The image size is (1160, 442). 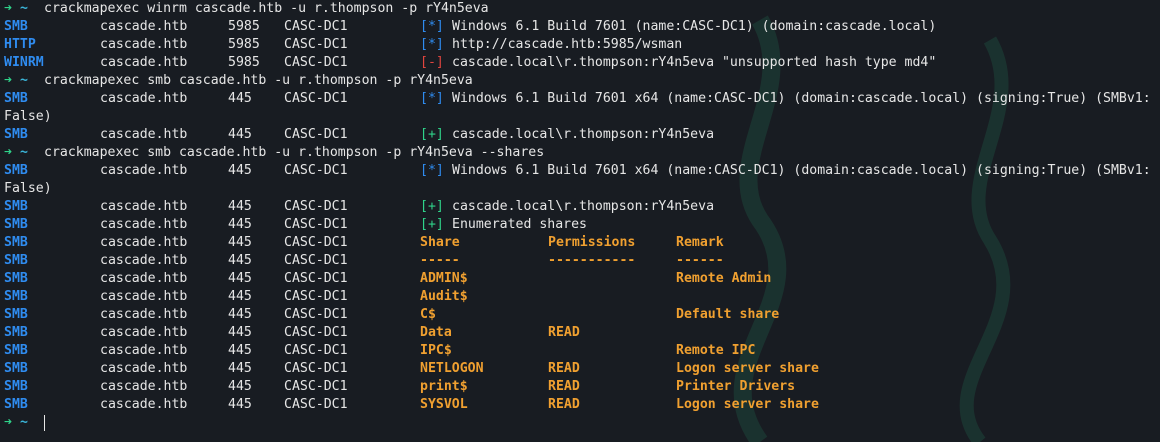 I want to click on message-text: Enumerated shares, so click(x=519, y=224).